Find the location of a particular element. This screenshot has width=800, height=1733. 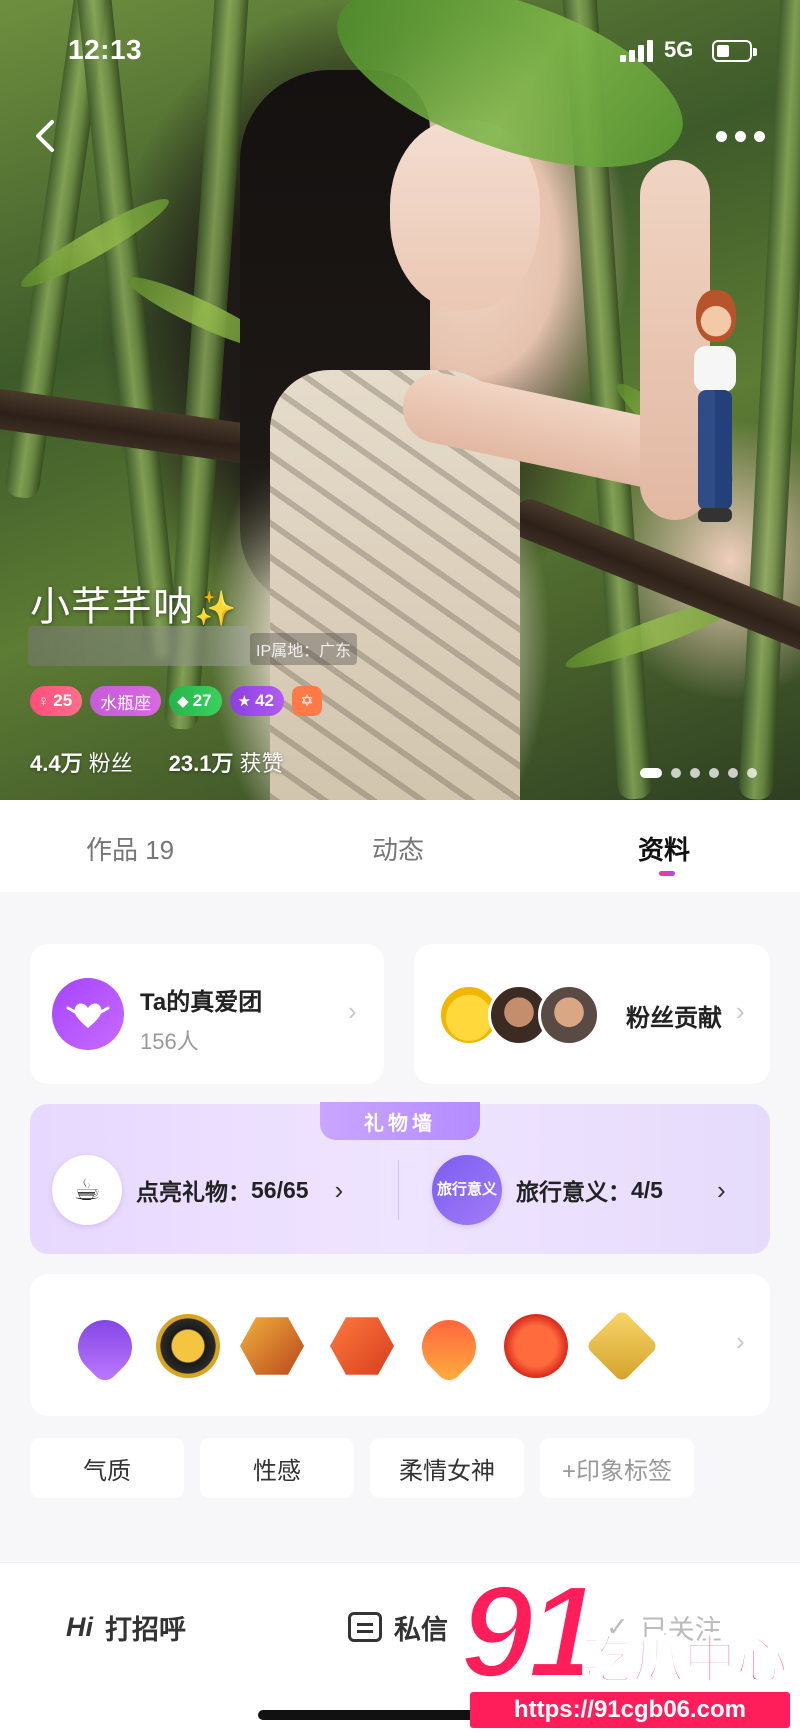

add-impression-tag-button: +印象标签 is located at coordinates (617, 1468).